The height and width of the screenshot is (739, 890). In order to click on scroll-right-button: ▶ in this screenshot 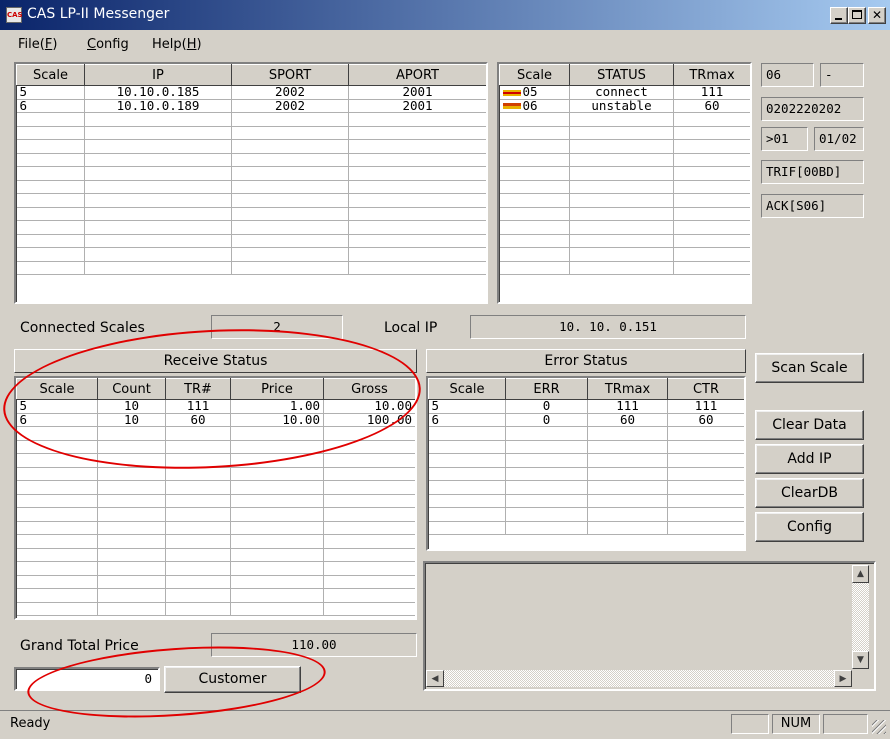, I will do `click(843, 678)`.